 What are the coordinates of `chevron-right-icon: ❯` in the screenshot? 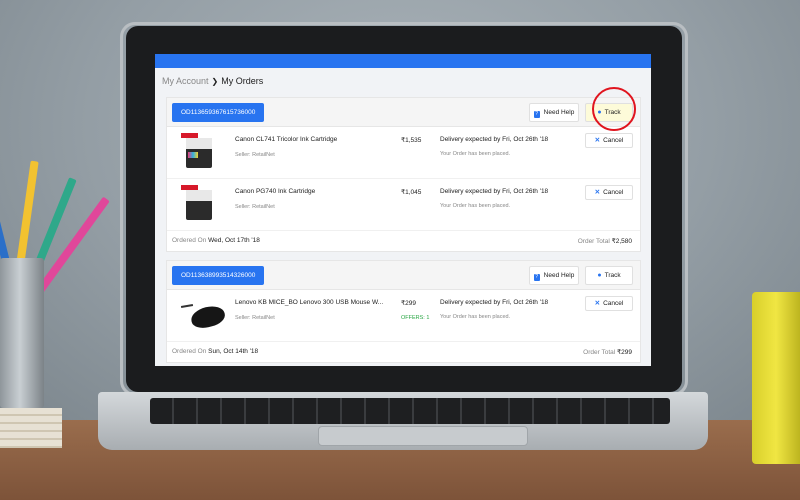 It's located at (215, 81).